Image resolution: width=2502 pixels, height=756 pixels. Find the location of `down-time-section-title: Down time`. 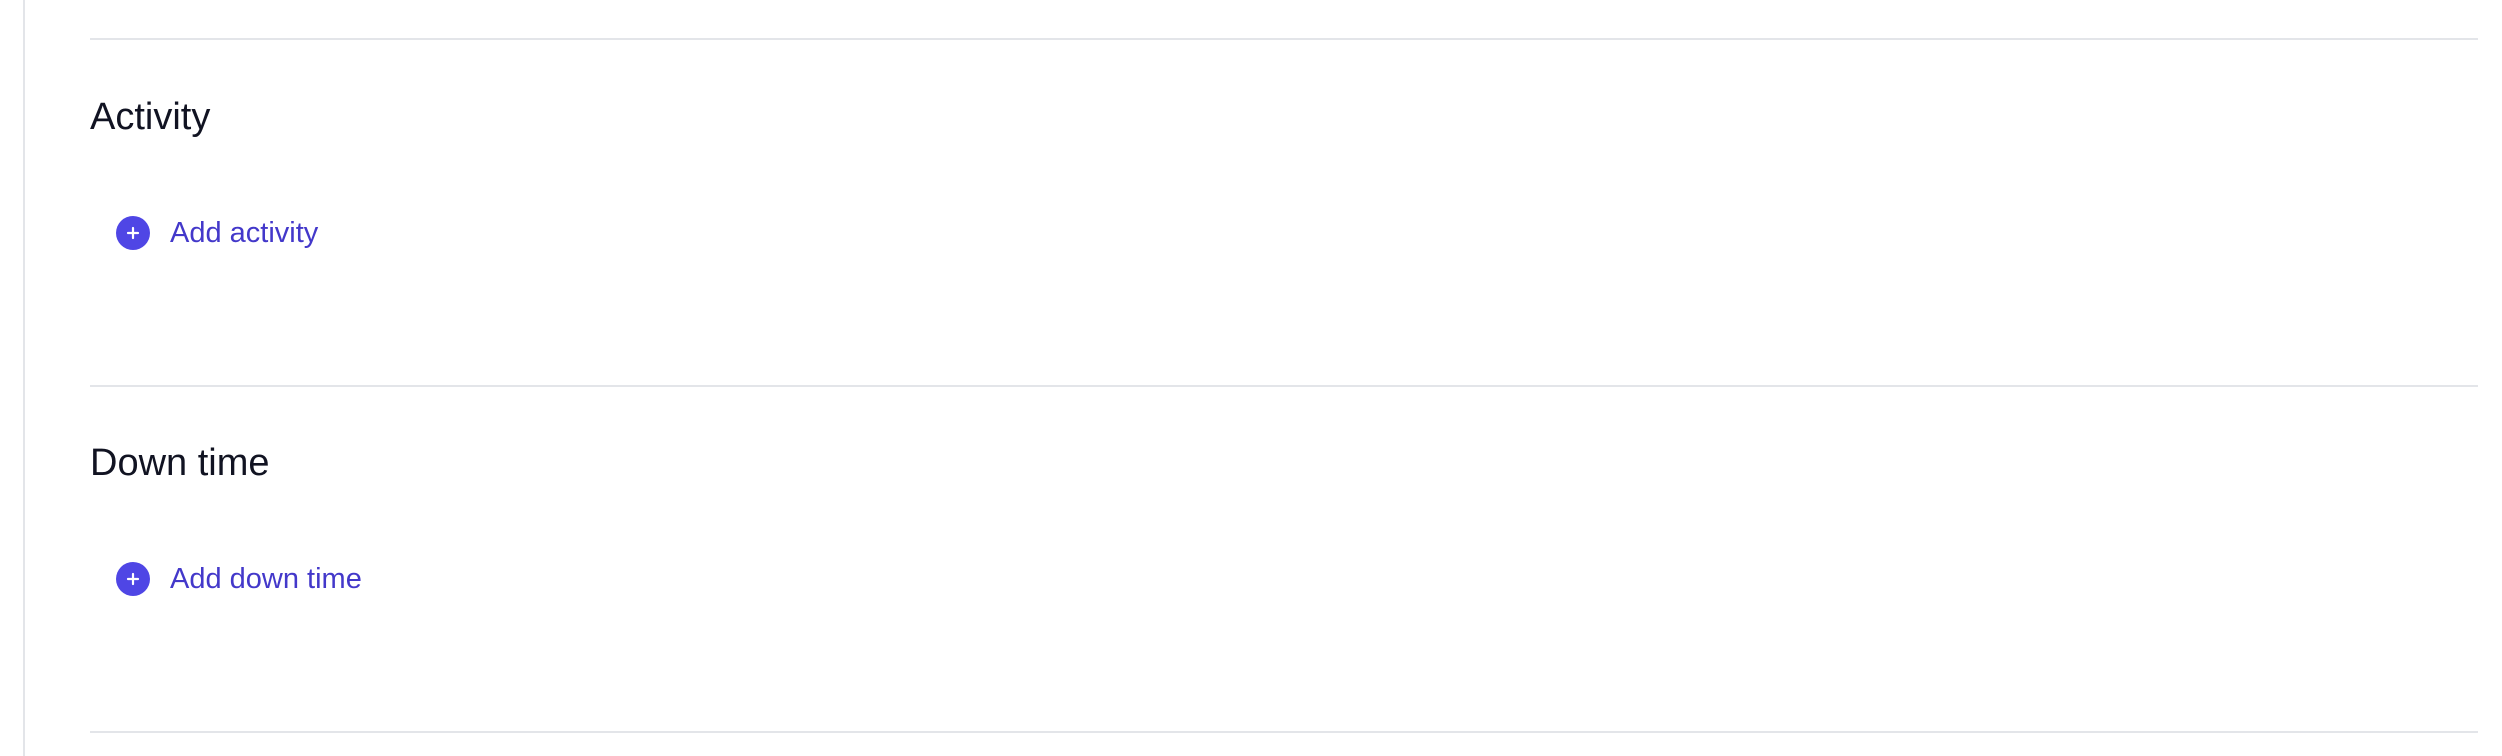

down-time-section-title: Down time is located at coordinates (180, 463).